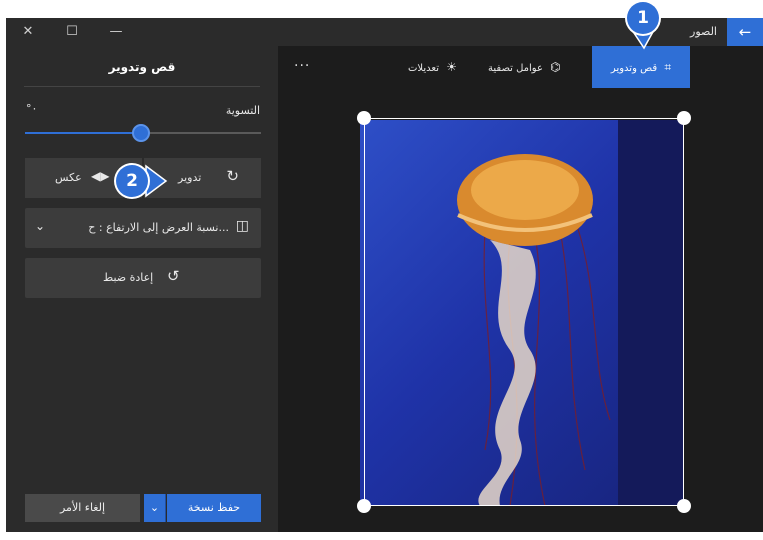 The width and height of the screenshot is (763, 540). I want to click on crop-rotate-tab: قص وتدوير ⌗, so click(641, 67).